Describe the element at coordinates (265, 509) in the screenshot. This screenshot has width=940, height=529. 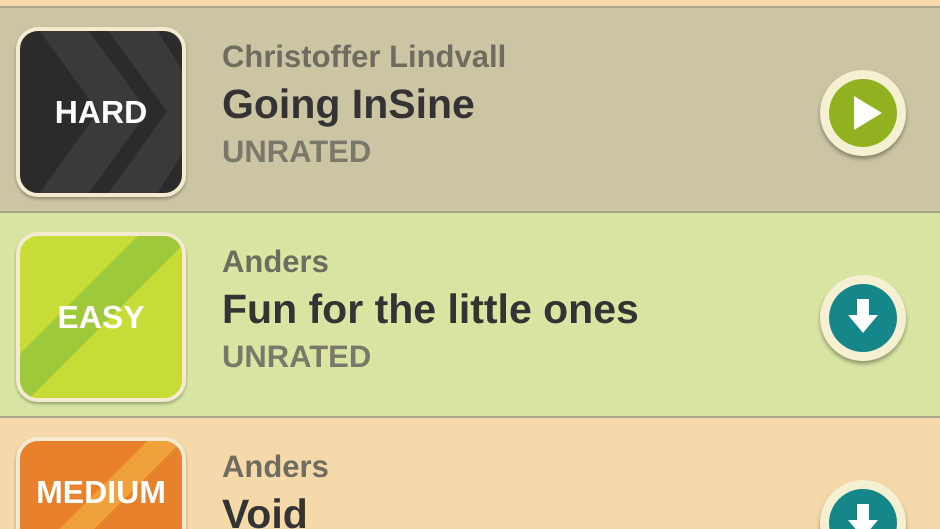
I see `level-title: Void` at that location.